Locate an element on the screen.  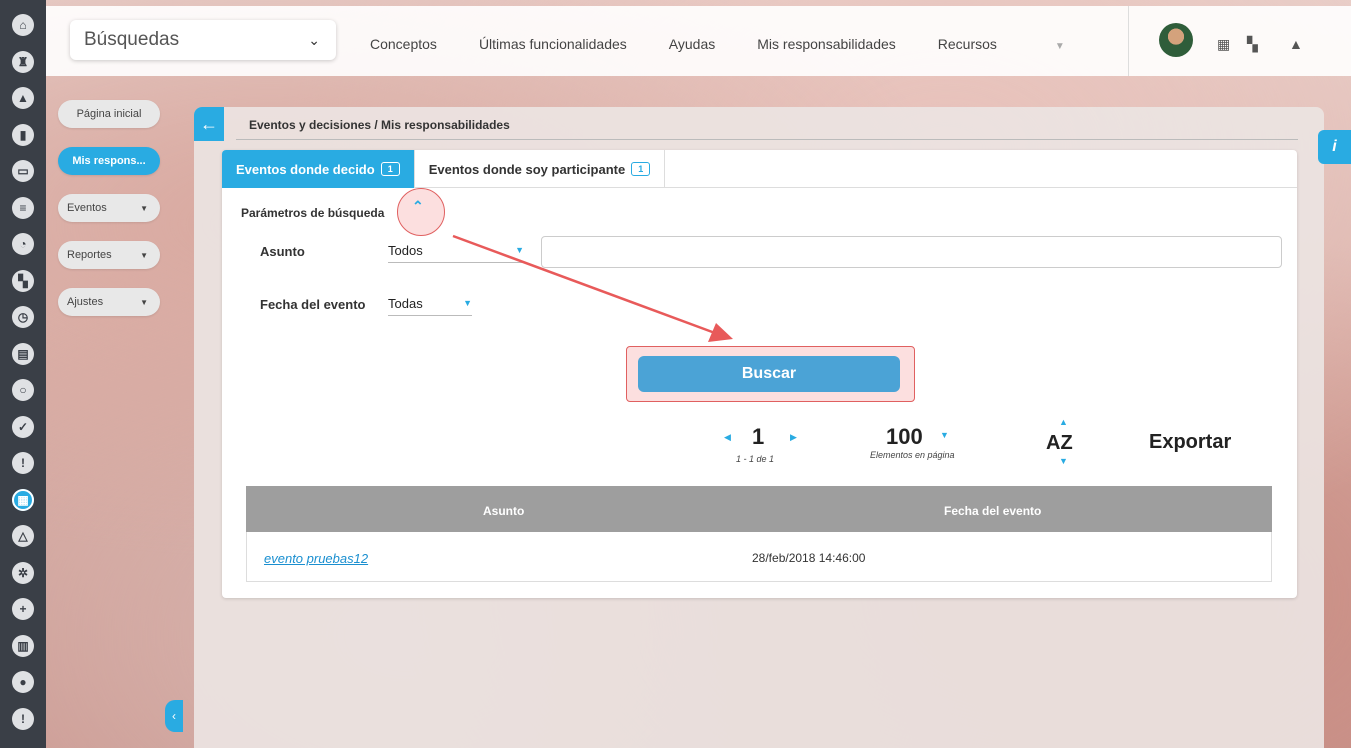
asunto-label: Asunto is located at coordinates (282, 251).